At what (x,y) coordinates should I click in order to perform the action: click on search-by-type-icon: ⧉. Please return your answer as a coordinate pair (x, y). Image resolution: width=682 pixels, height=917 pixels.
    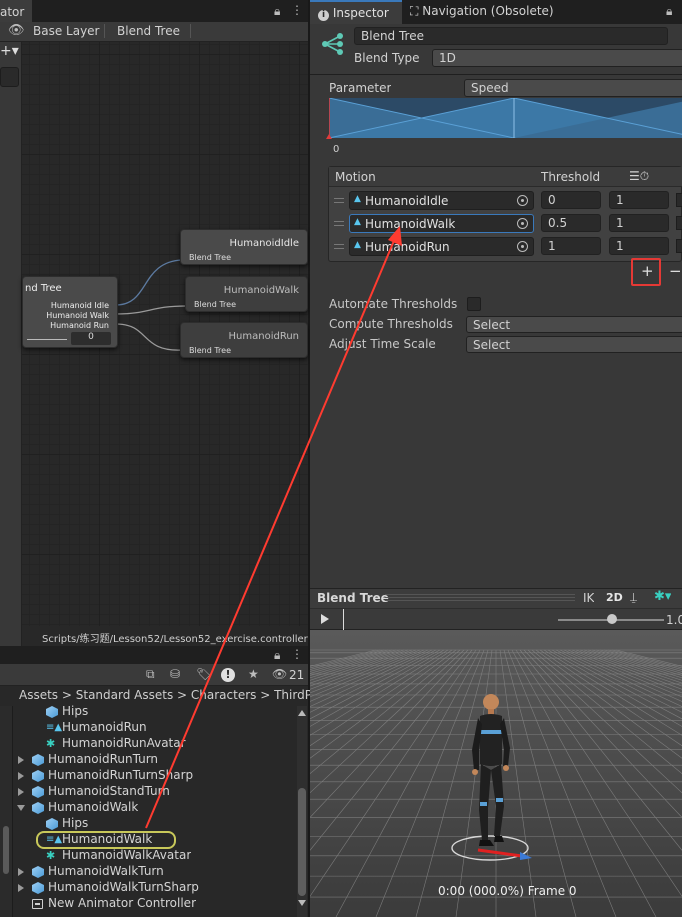
    Looking at the image, I should click on (150, 674).